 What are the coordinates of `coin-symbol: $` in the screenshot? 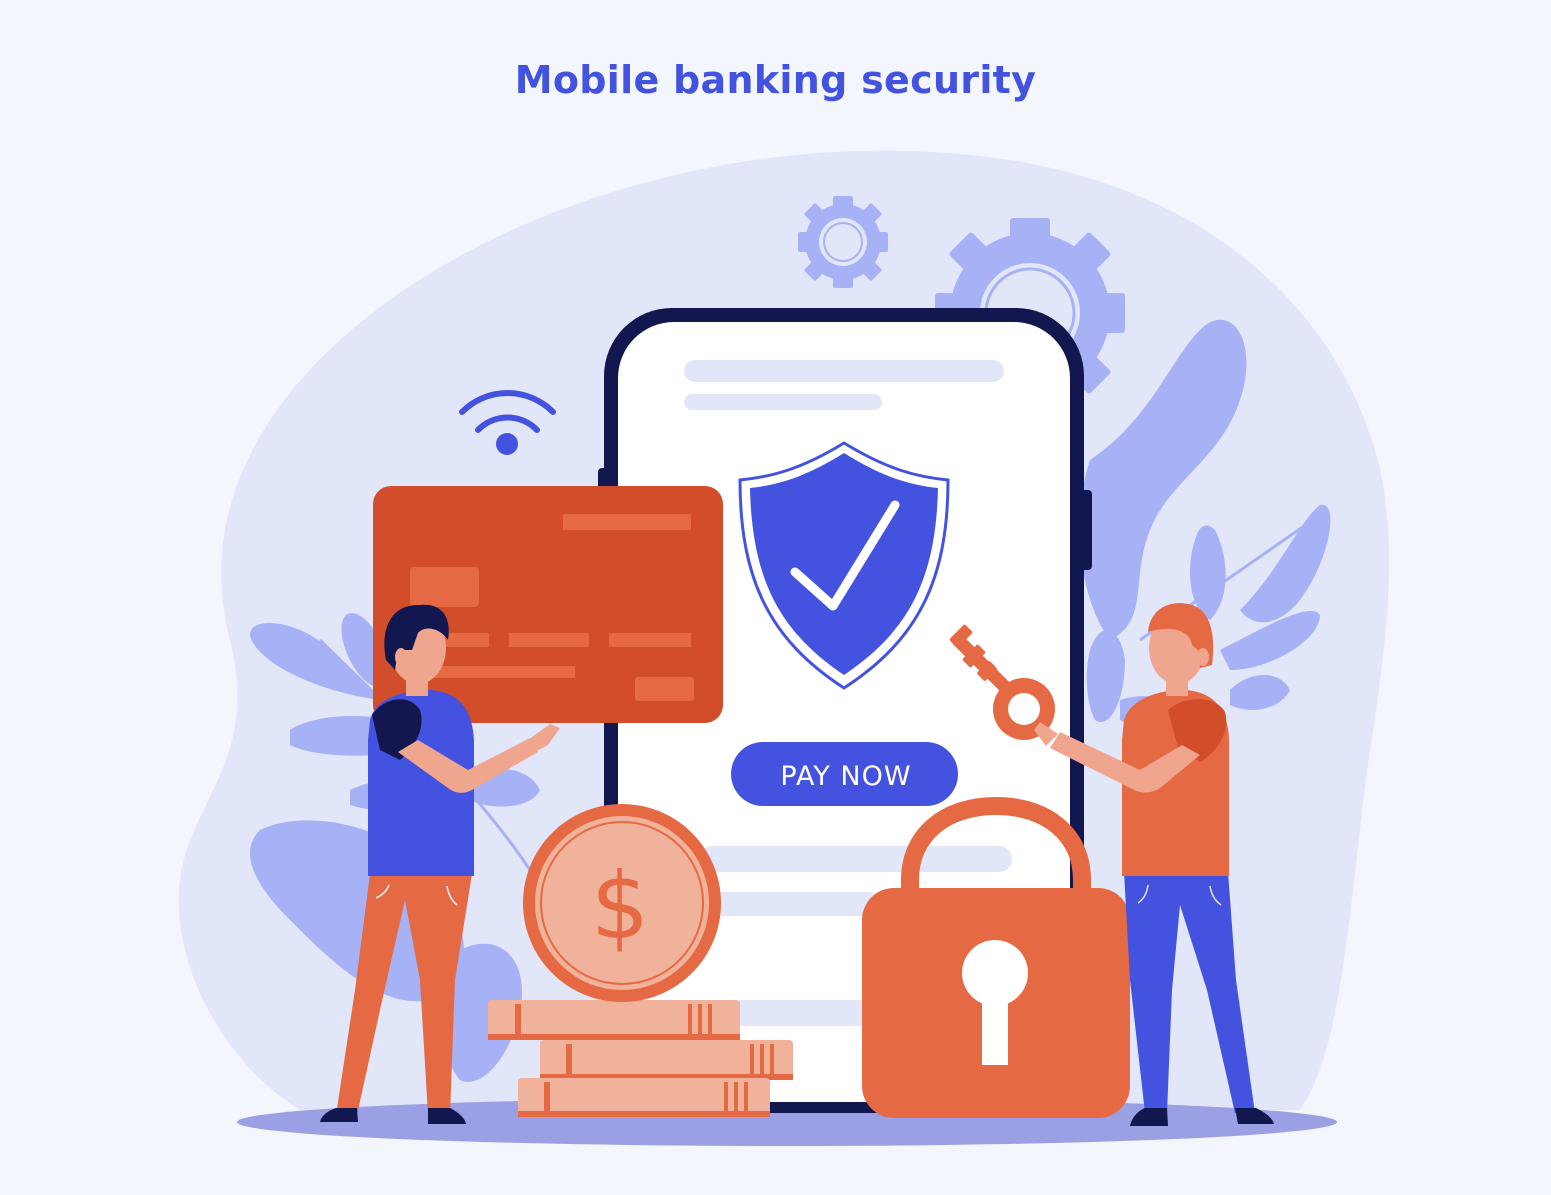 It's located at (620, 906).